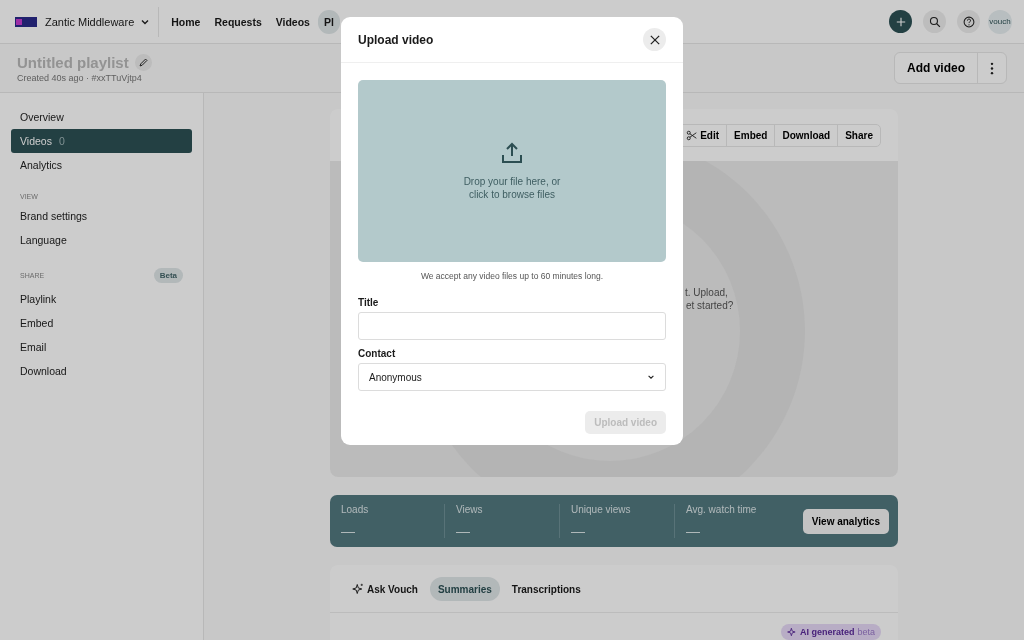 This screenshot has width=1024, height=640. Describe the element at coordinates (101, 216) in the screenshot. I see `sidebar-item: Brand settings` at that location.